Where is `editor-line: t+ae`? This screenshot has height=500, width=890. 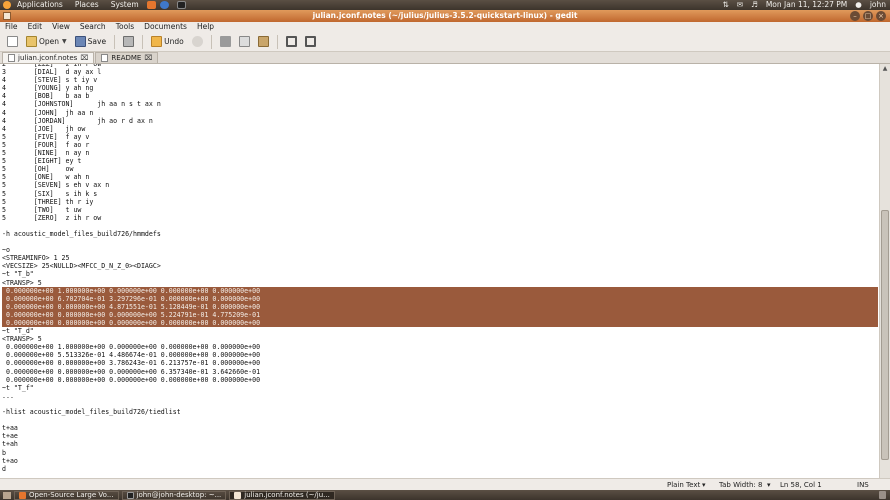 editor-line: t+ae is located at coordinates (440, 436).